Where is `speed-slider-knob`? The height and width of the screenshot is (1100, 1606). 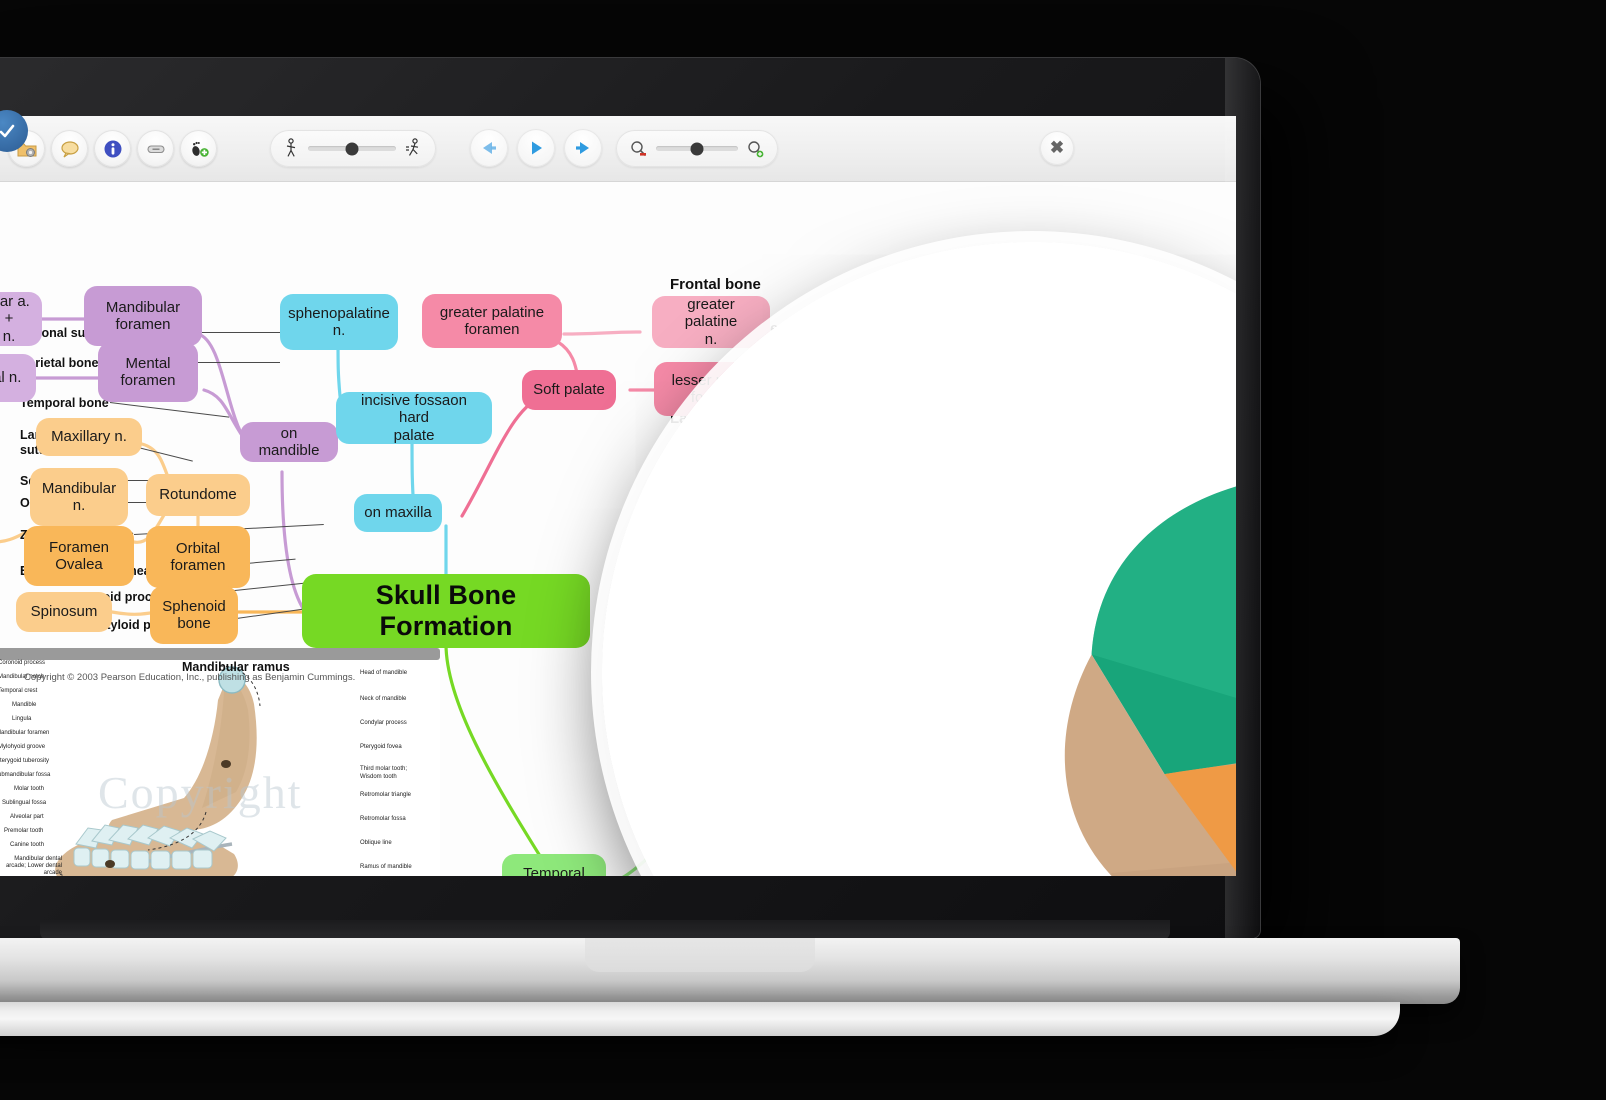
speed-slider-knob is located at coordinates (352, 148).